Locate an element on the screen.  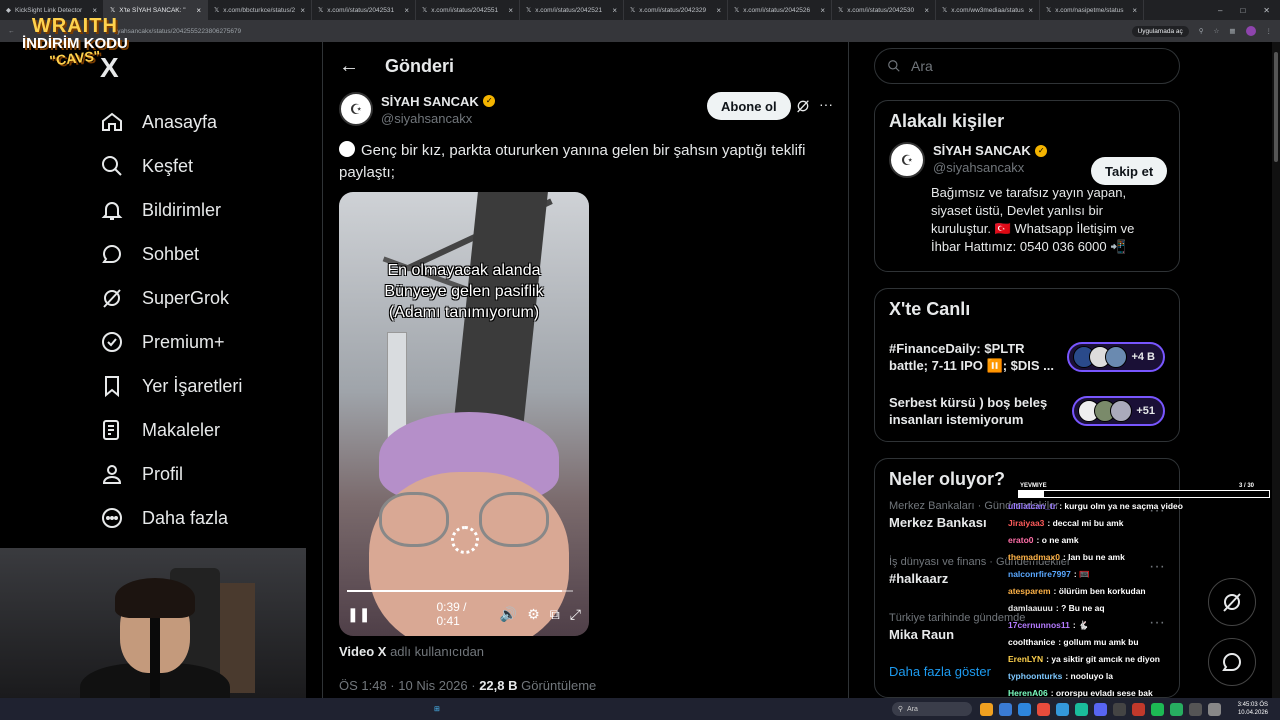
chat-username: ultilatcan_tr is located at coordinates (1032, 506).